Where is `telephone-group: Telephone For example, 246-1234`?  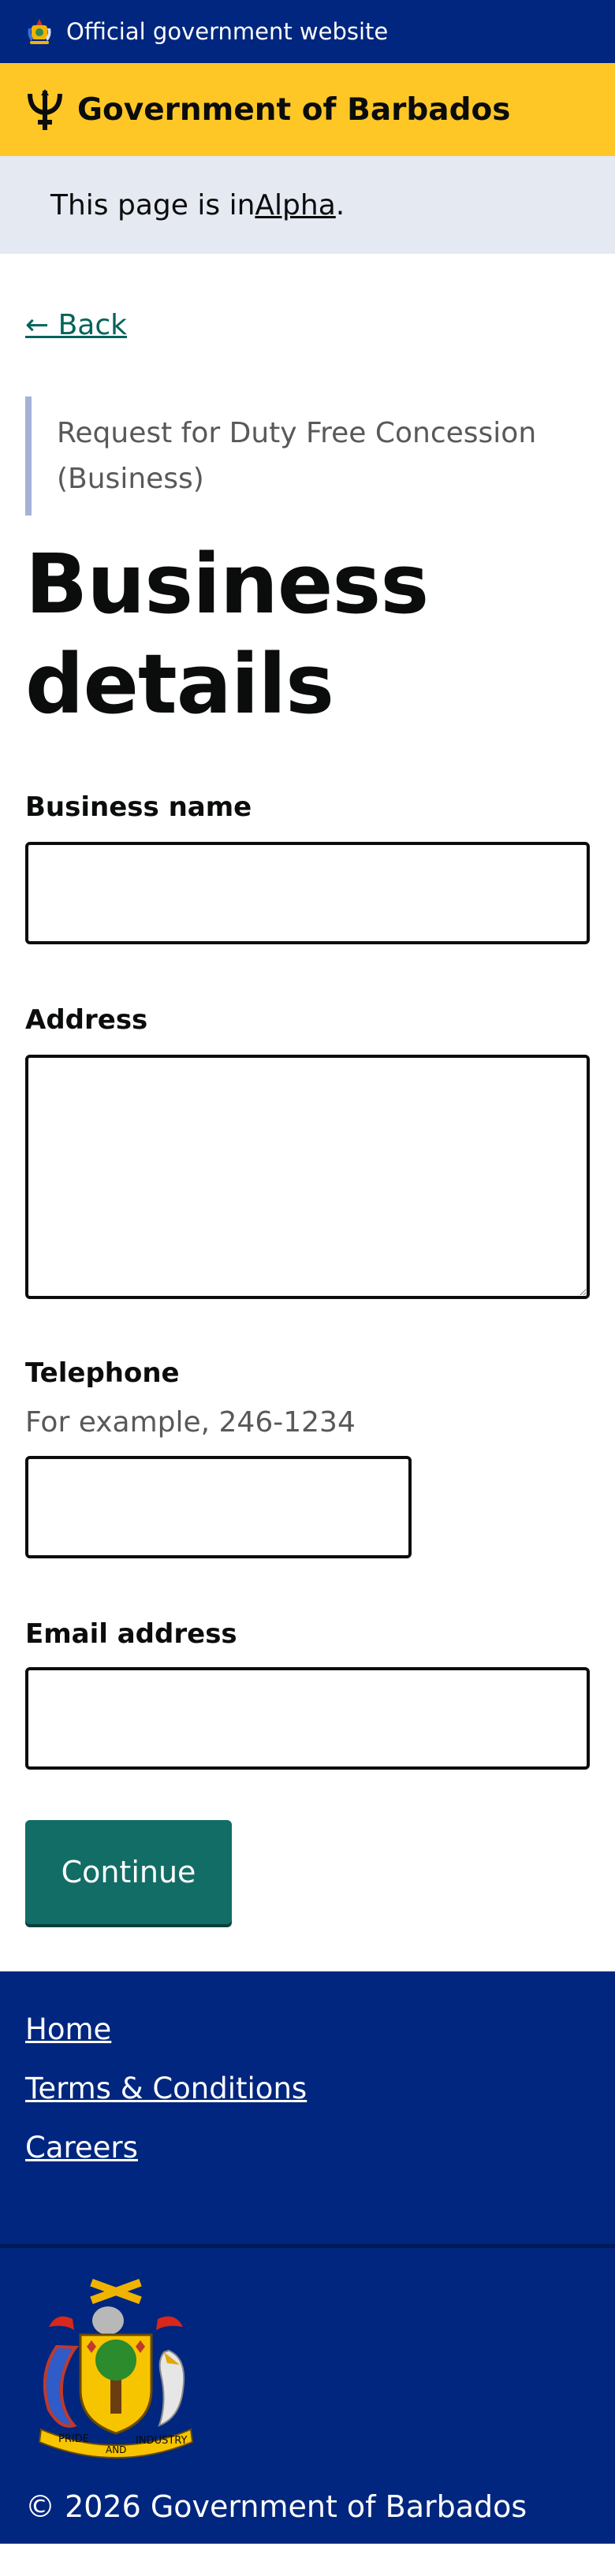
telephone-group: Telephone For example, 246-1234 is located at coordinates (307, 1457).